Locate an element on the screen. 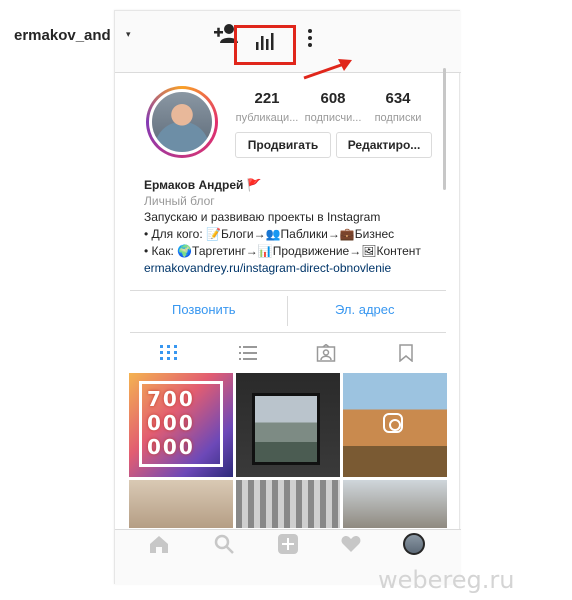  post-thumbnail: 700 000 000 is located at coordinates (181, 425).